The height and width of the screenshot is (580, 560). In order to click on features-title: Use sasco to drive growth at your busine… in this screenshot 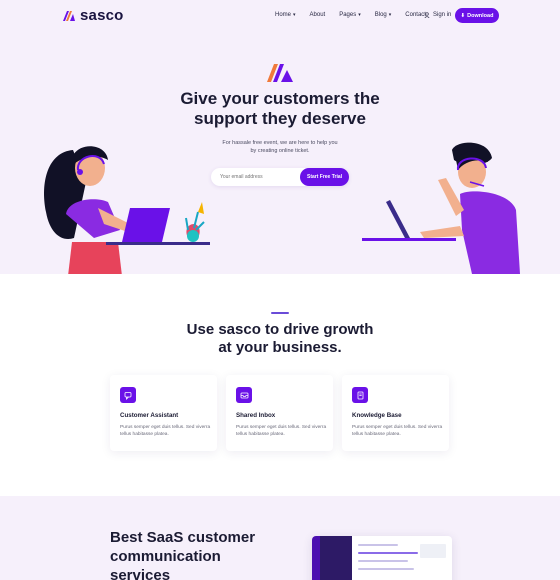, I will do `click(280, 339)`.